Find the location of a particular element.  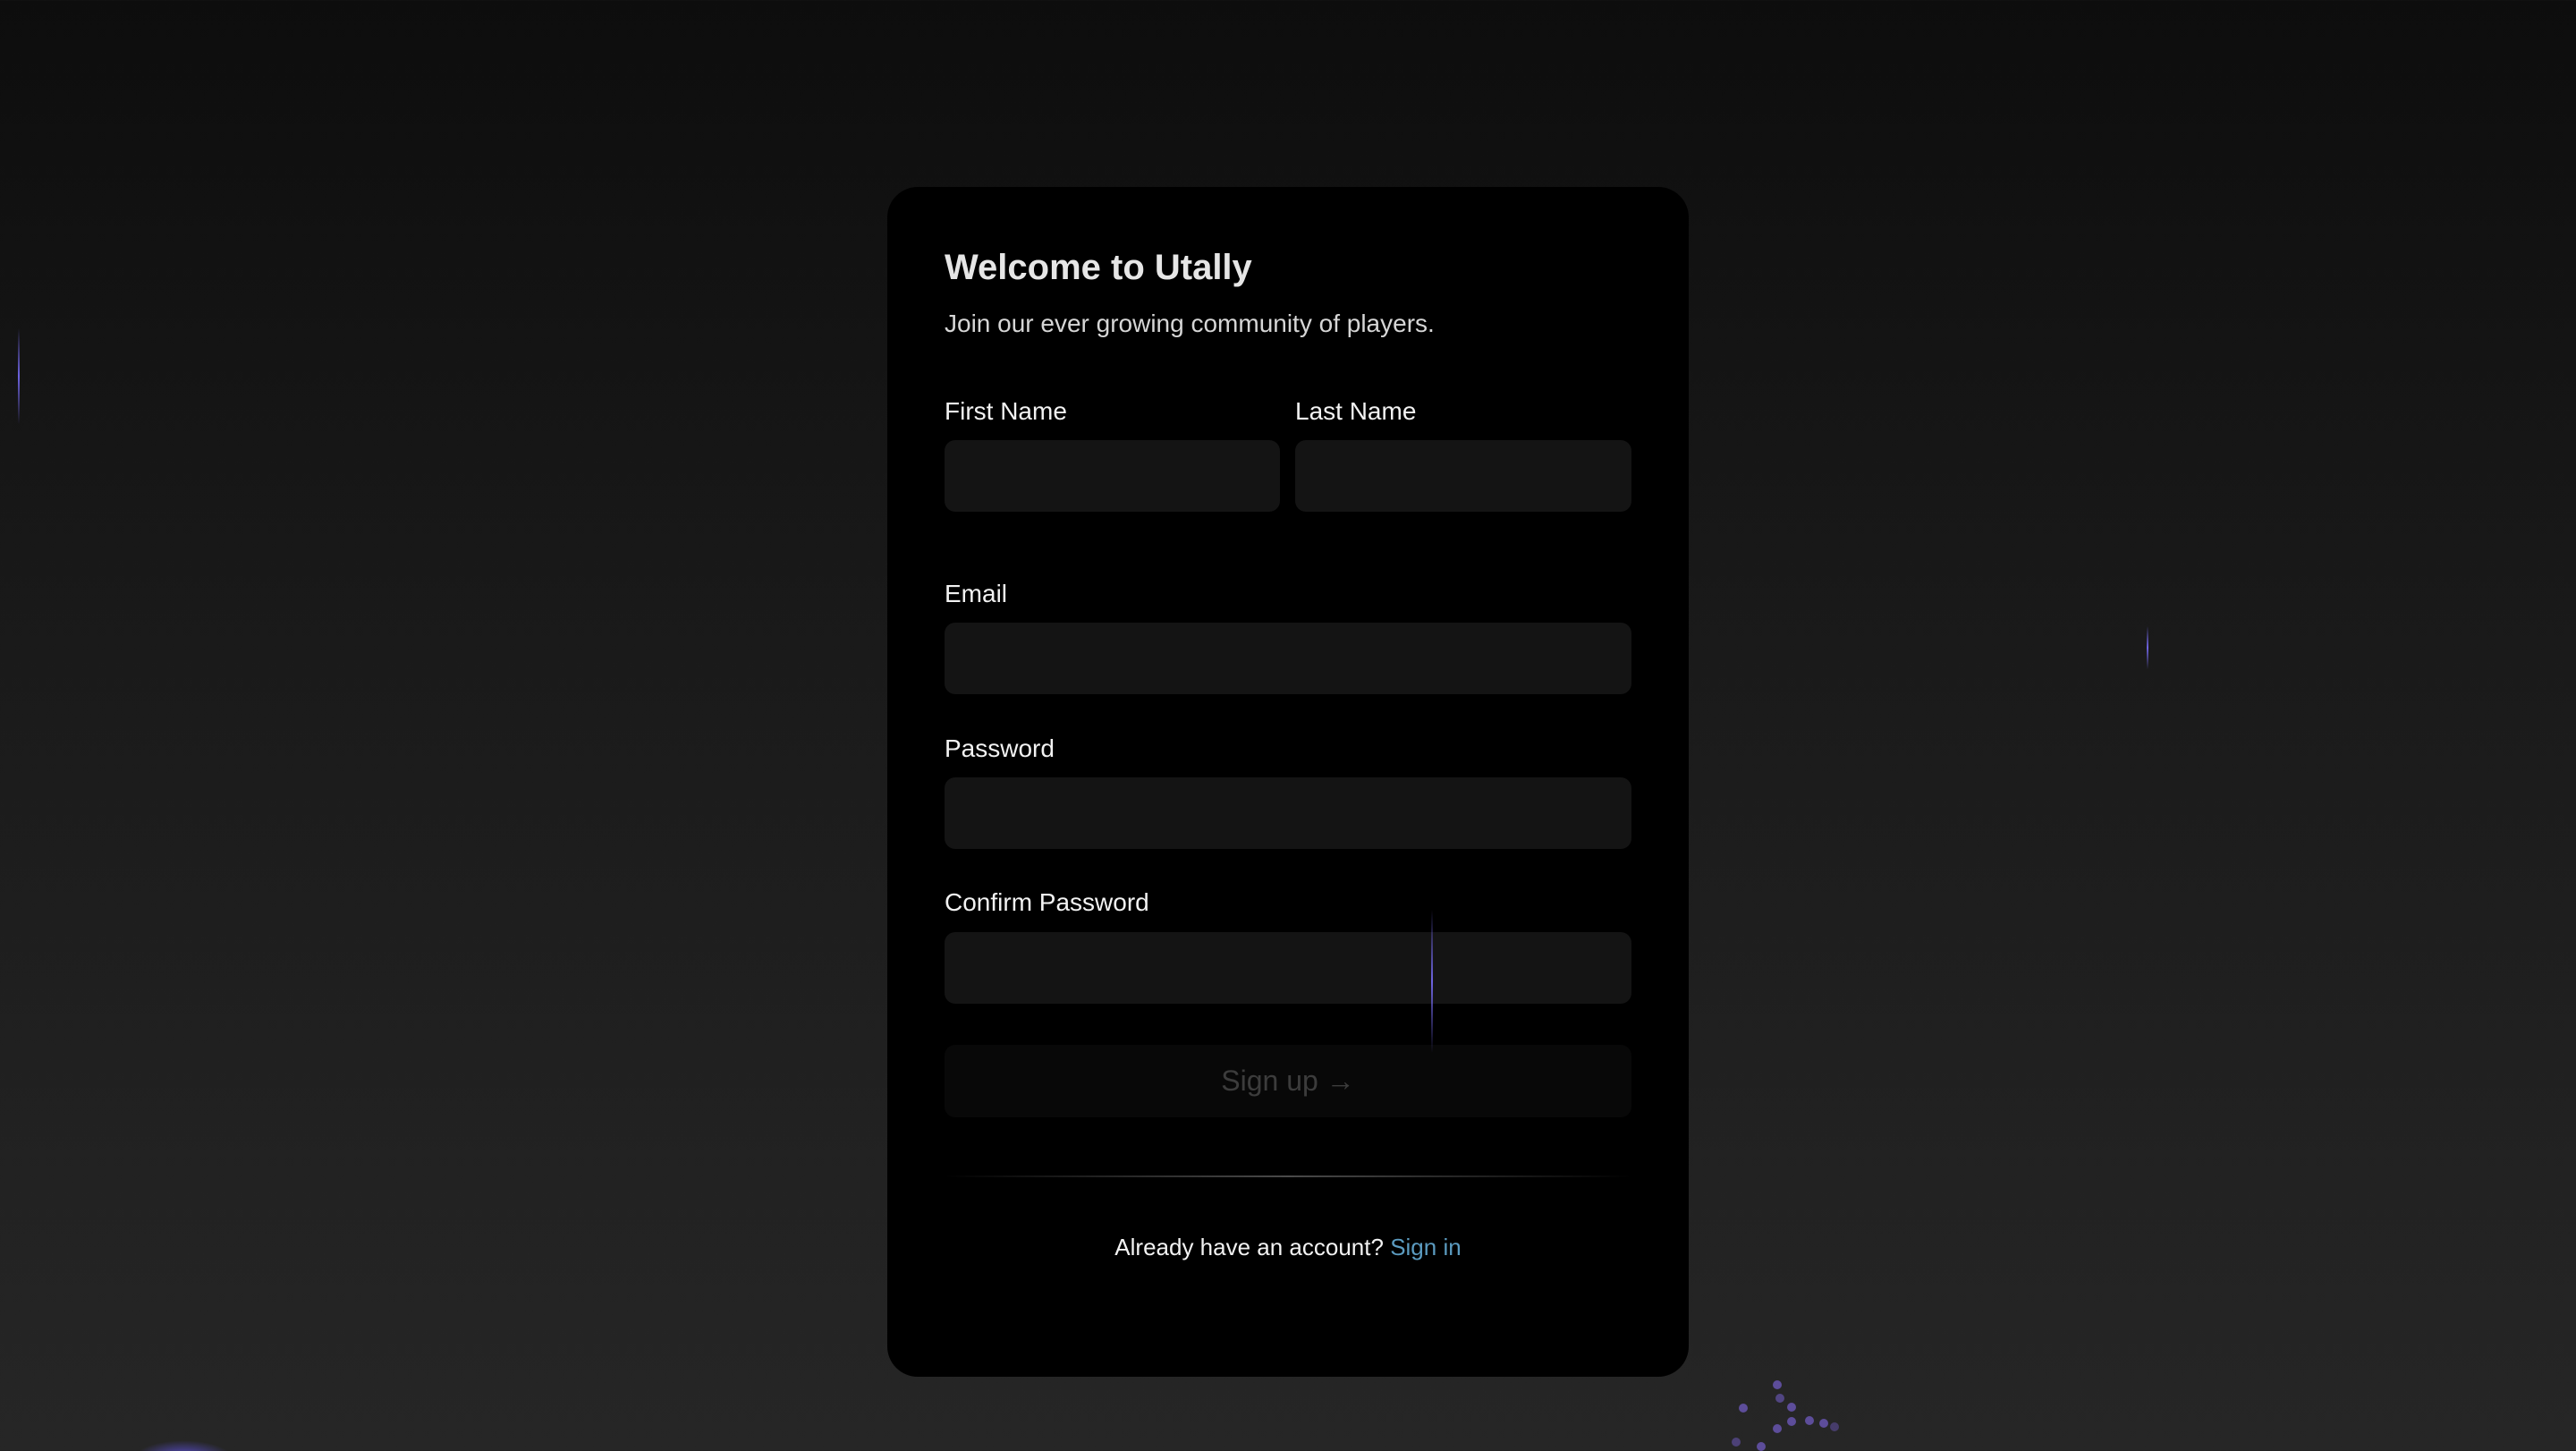

sign-in-link: Sign in is located at coordinates (1426, 1247).